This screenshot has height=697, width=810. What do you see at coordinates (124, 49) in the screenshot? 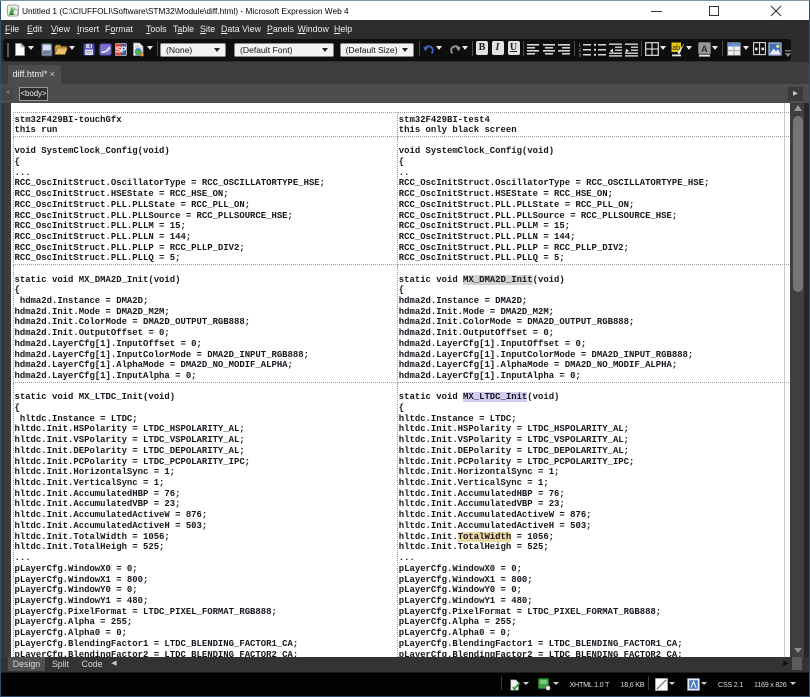
I see `svg-text: P` at bounding box center [124, 49].